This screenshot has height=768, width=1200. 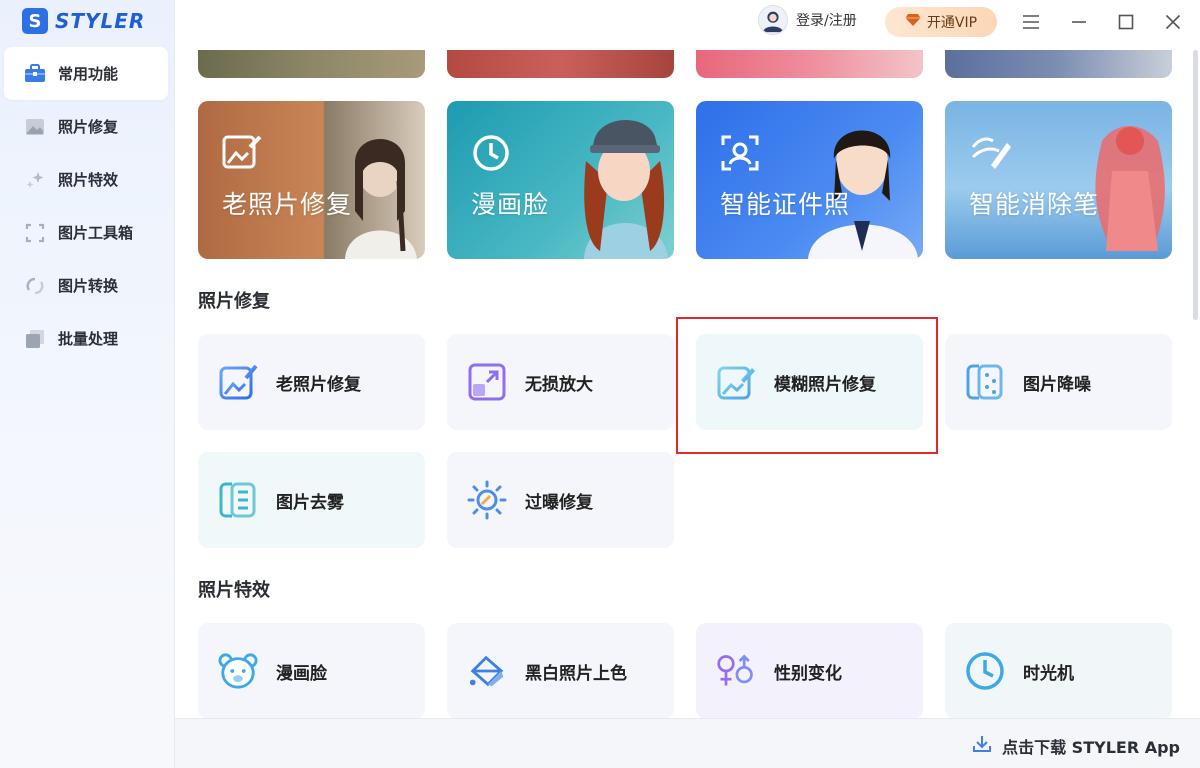 I want to click on avatar-icon, so click(x=773, y=20).